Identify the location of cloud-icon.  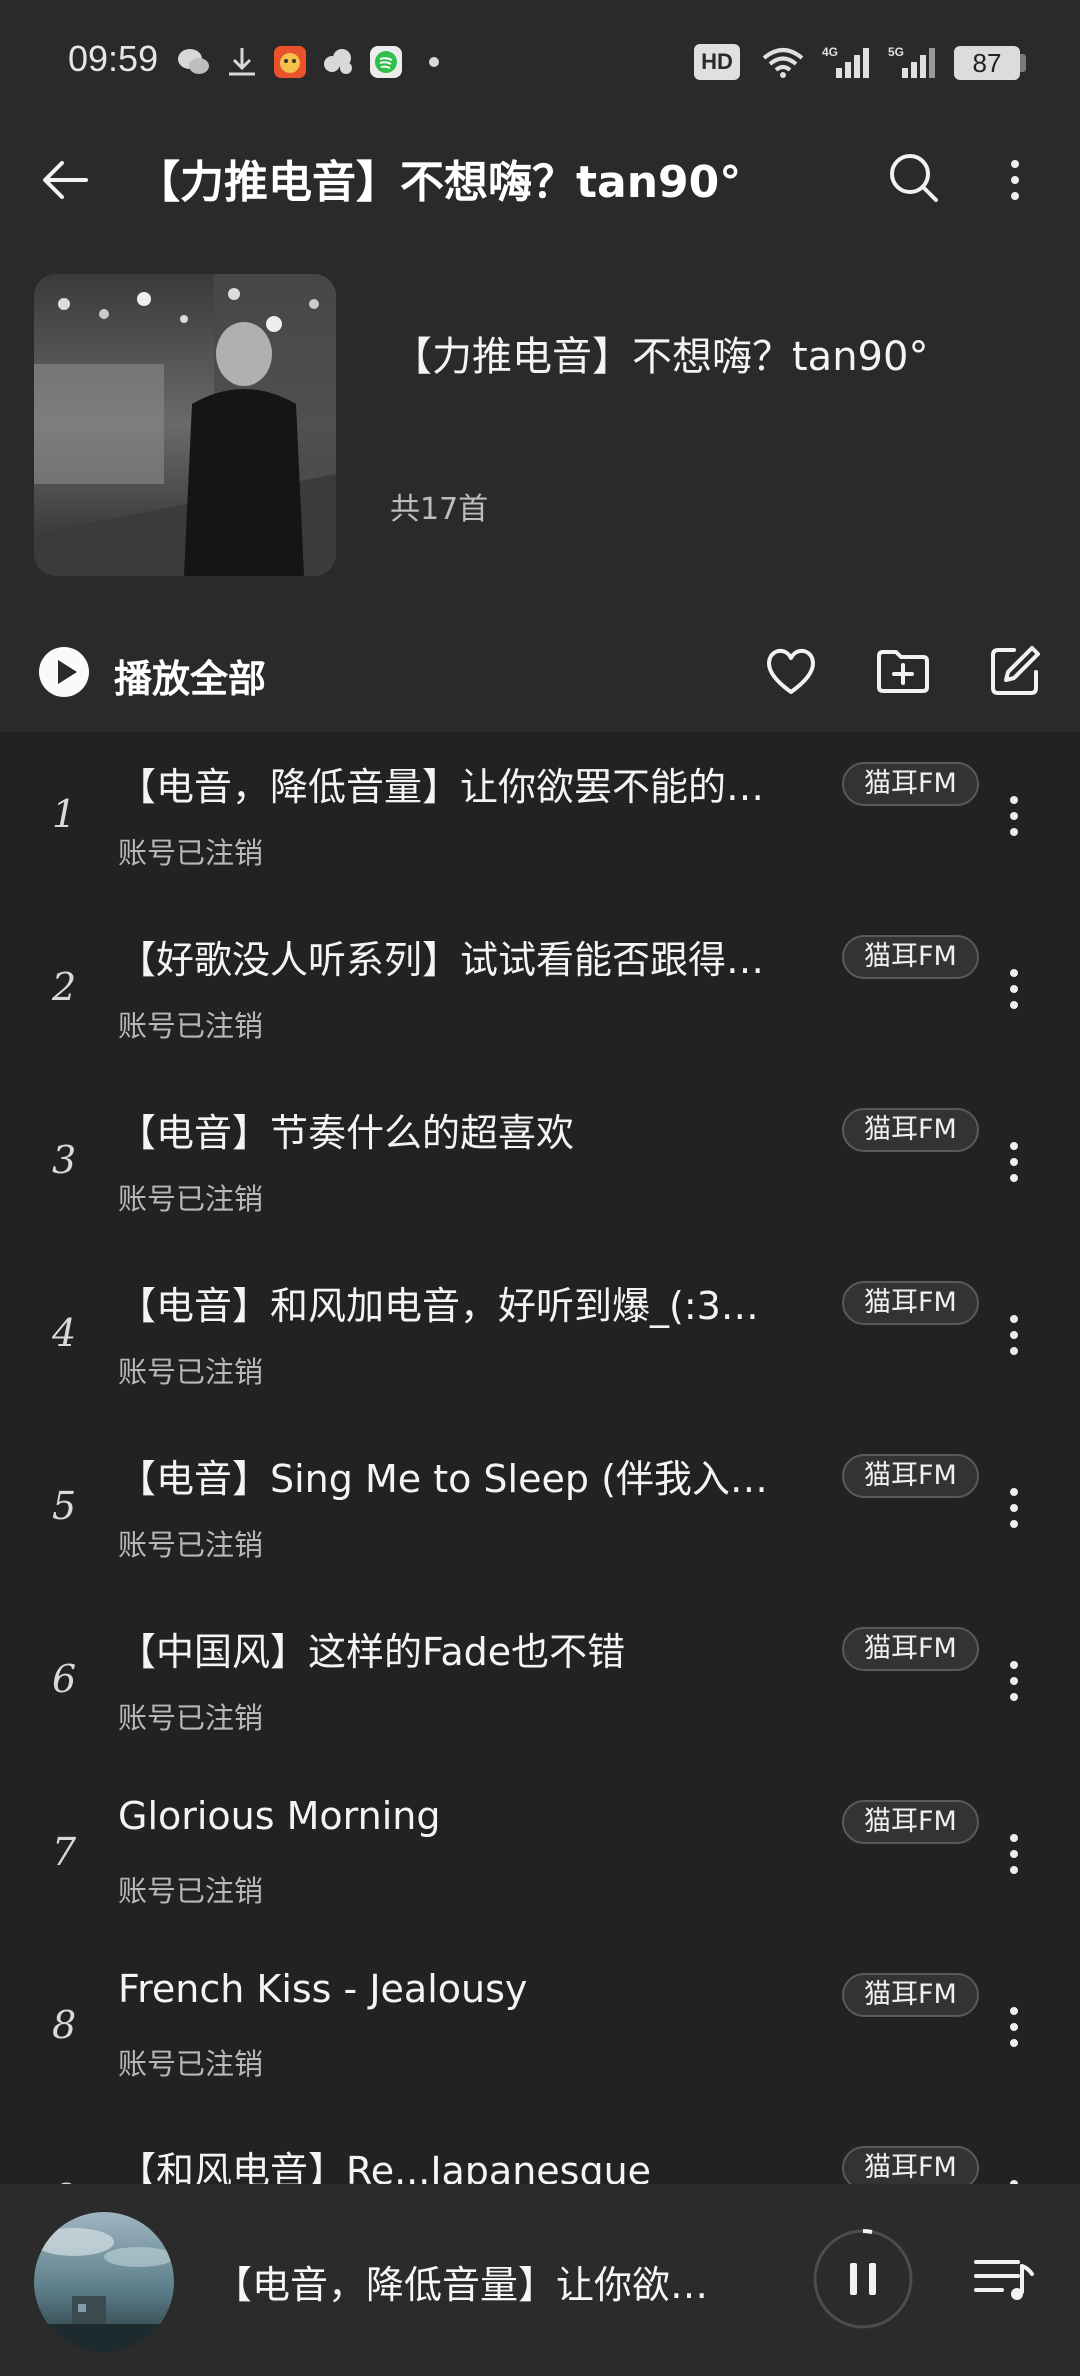
(338, 61).